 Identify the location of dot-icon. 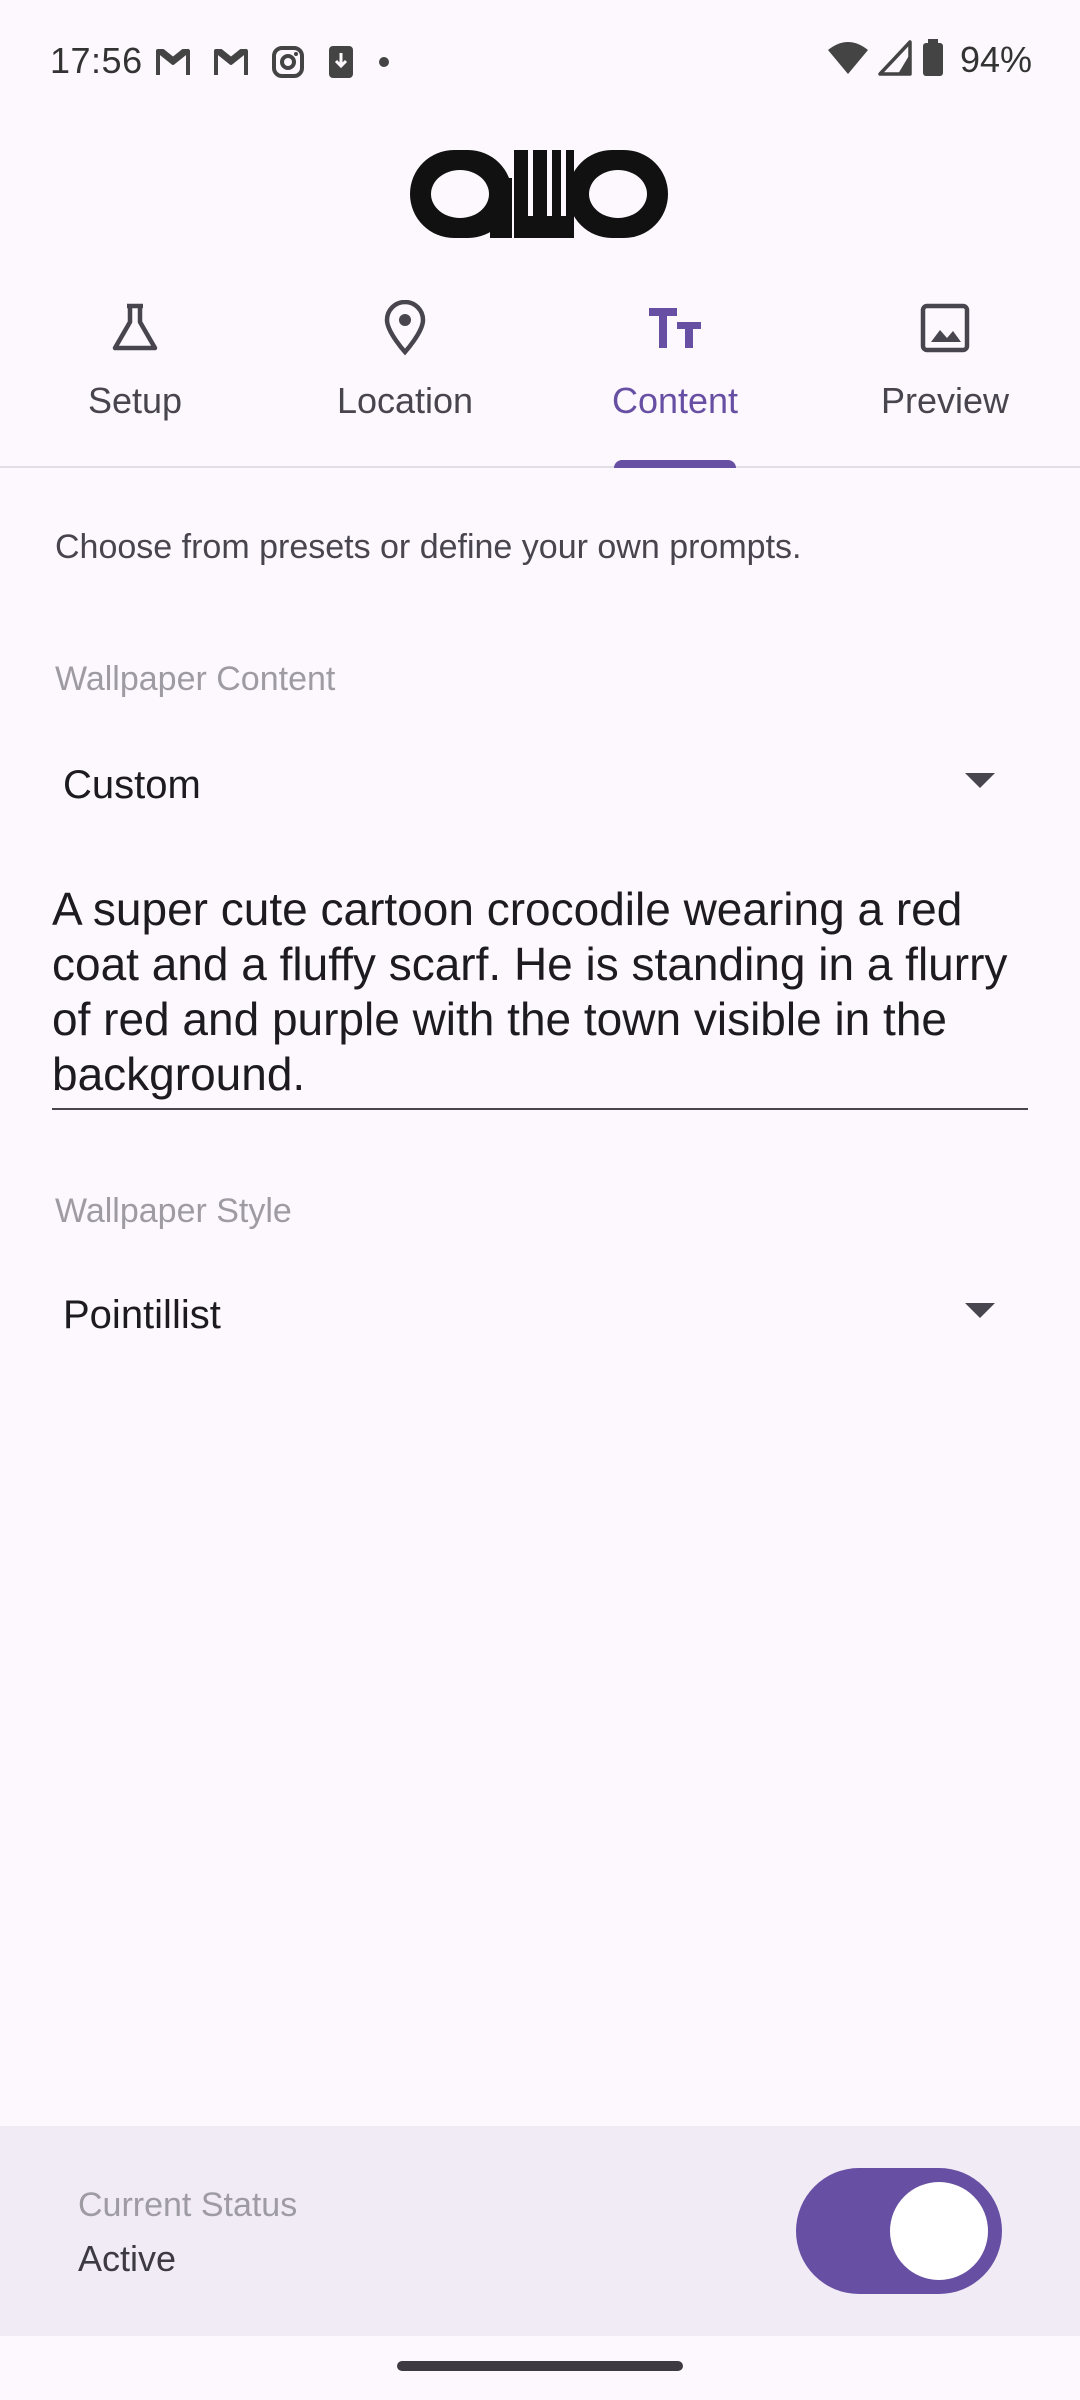
(384, 64).